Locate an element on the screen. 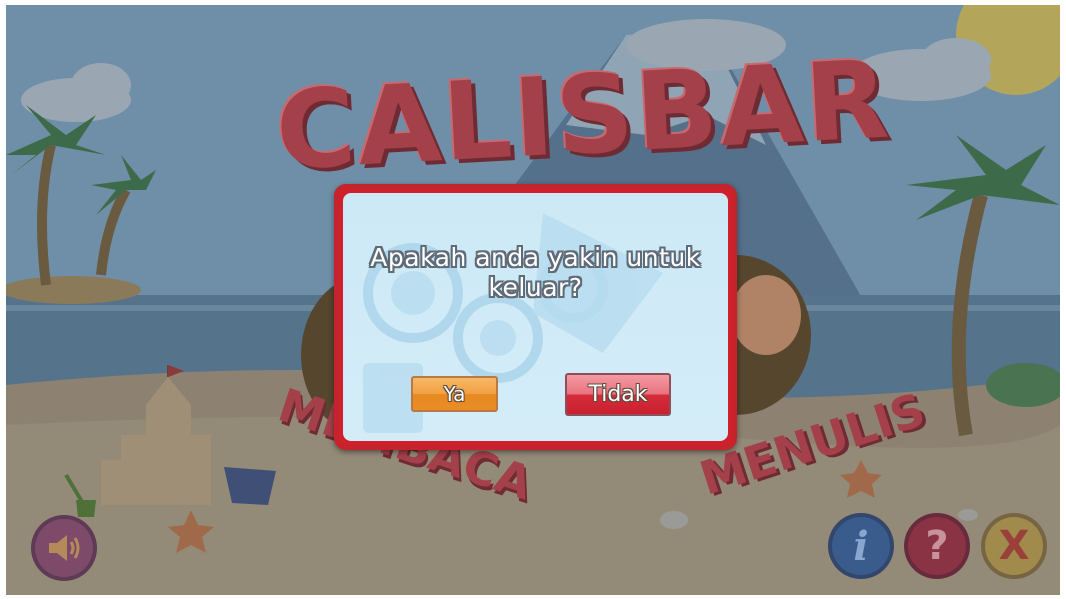 This screenshot has height=599, width=1066. question-icon: ? is located at coordinates (937, 546).